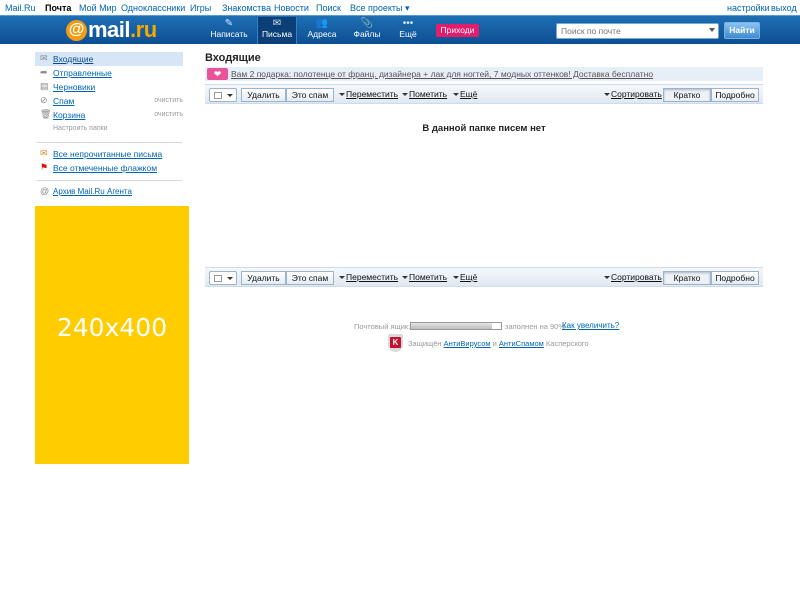 The width and height of the screenshot is (800, 600). Describe the element at coordinates (153, 8) in the screenshot. I see `topbar-link-odnoklassniki: Одноклассники` at that location.